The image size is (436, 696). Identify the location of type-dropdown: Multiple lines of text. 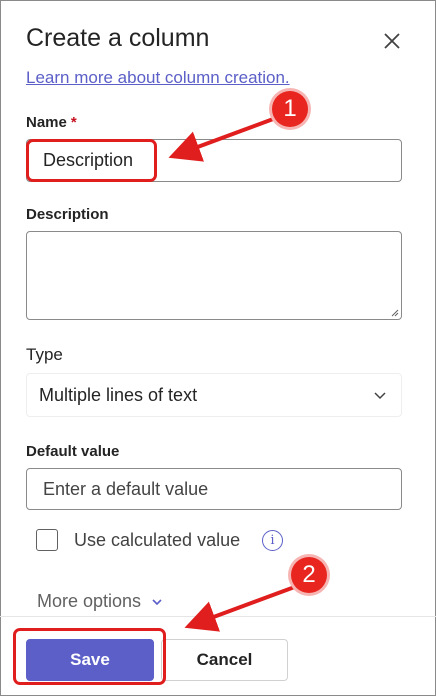
(214, 395).